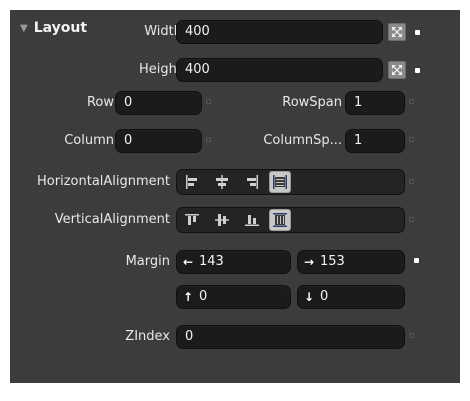 This screenshot has width=470, height=401. Describe the element at coordinates (203, 296) in the screenshot. I see `margin-top-value: 0` at that location.